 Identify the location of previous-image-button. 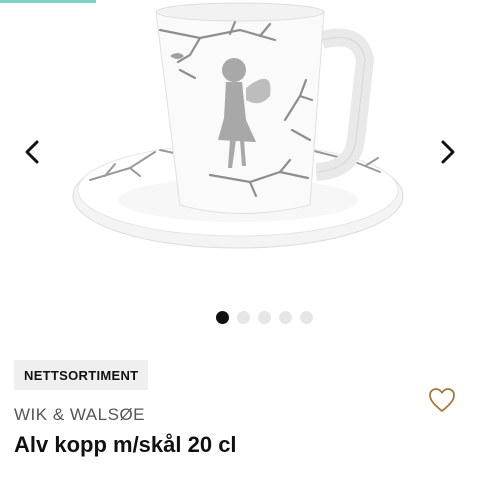
(32, 152).